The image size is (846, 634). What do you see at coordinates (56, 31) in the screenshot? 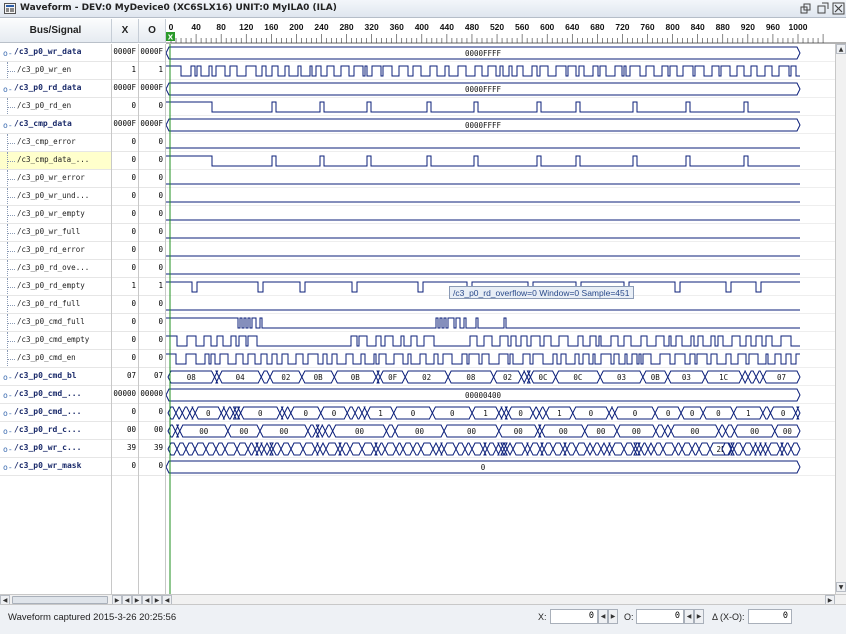
I see `bus-signal-header: Bus/Signal` at bounding box center [56, 31].